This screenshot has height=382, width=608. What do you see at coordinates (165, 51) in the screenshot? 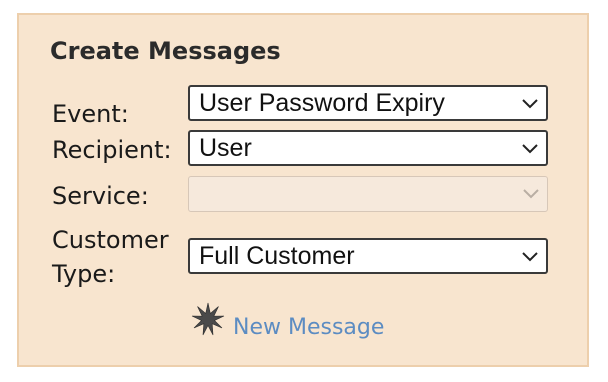
I see `panel-title: Create Messages` at bounding box center [165, 51].